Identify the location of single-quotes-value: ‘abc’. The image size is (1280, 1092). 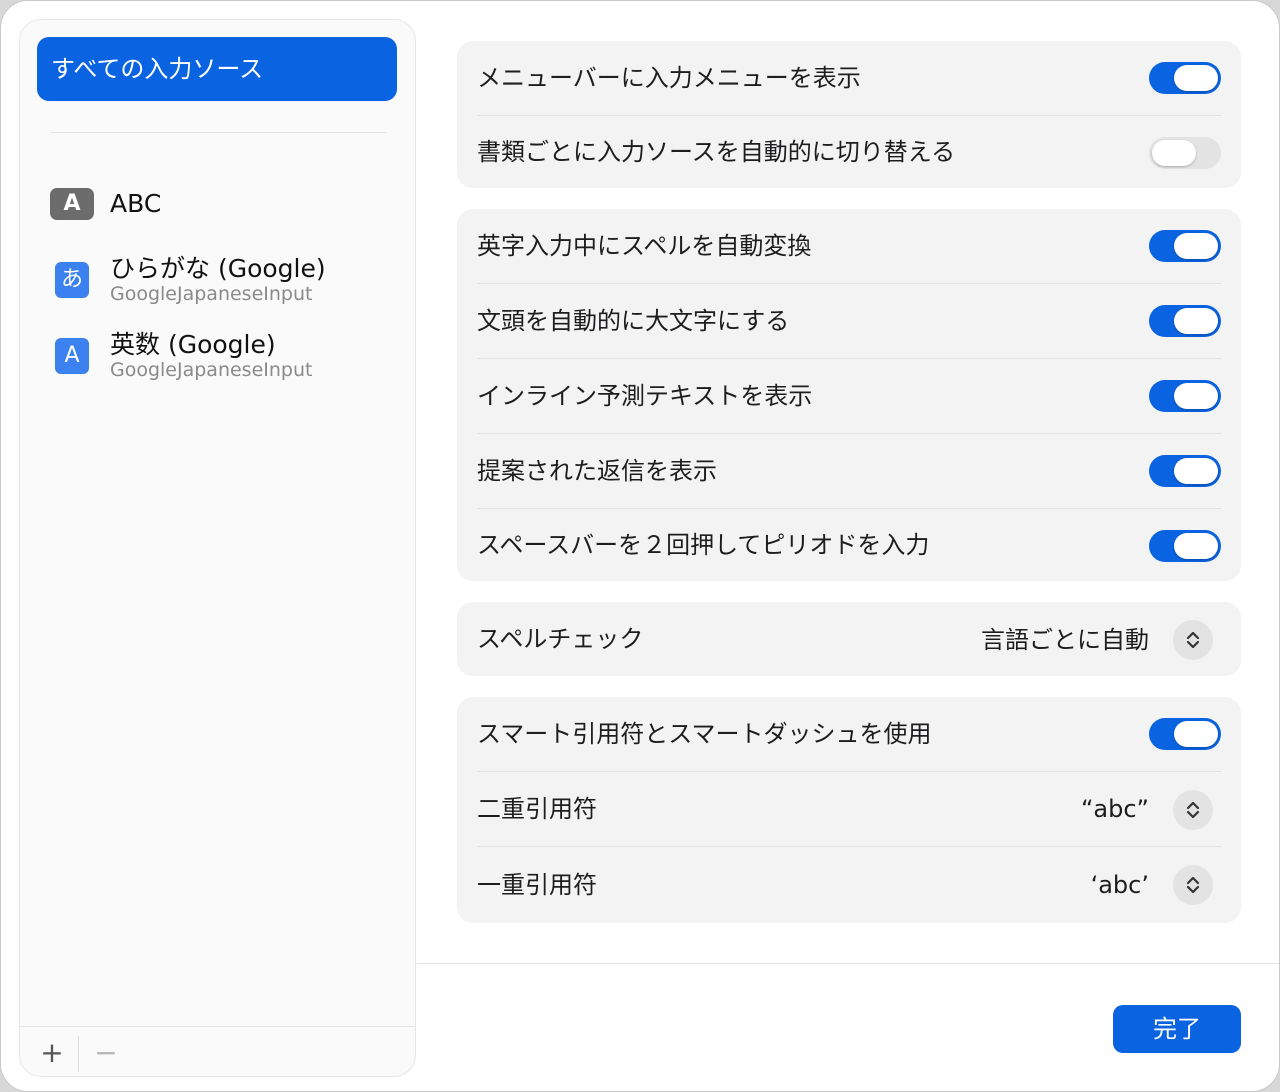
(1120, 885).